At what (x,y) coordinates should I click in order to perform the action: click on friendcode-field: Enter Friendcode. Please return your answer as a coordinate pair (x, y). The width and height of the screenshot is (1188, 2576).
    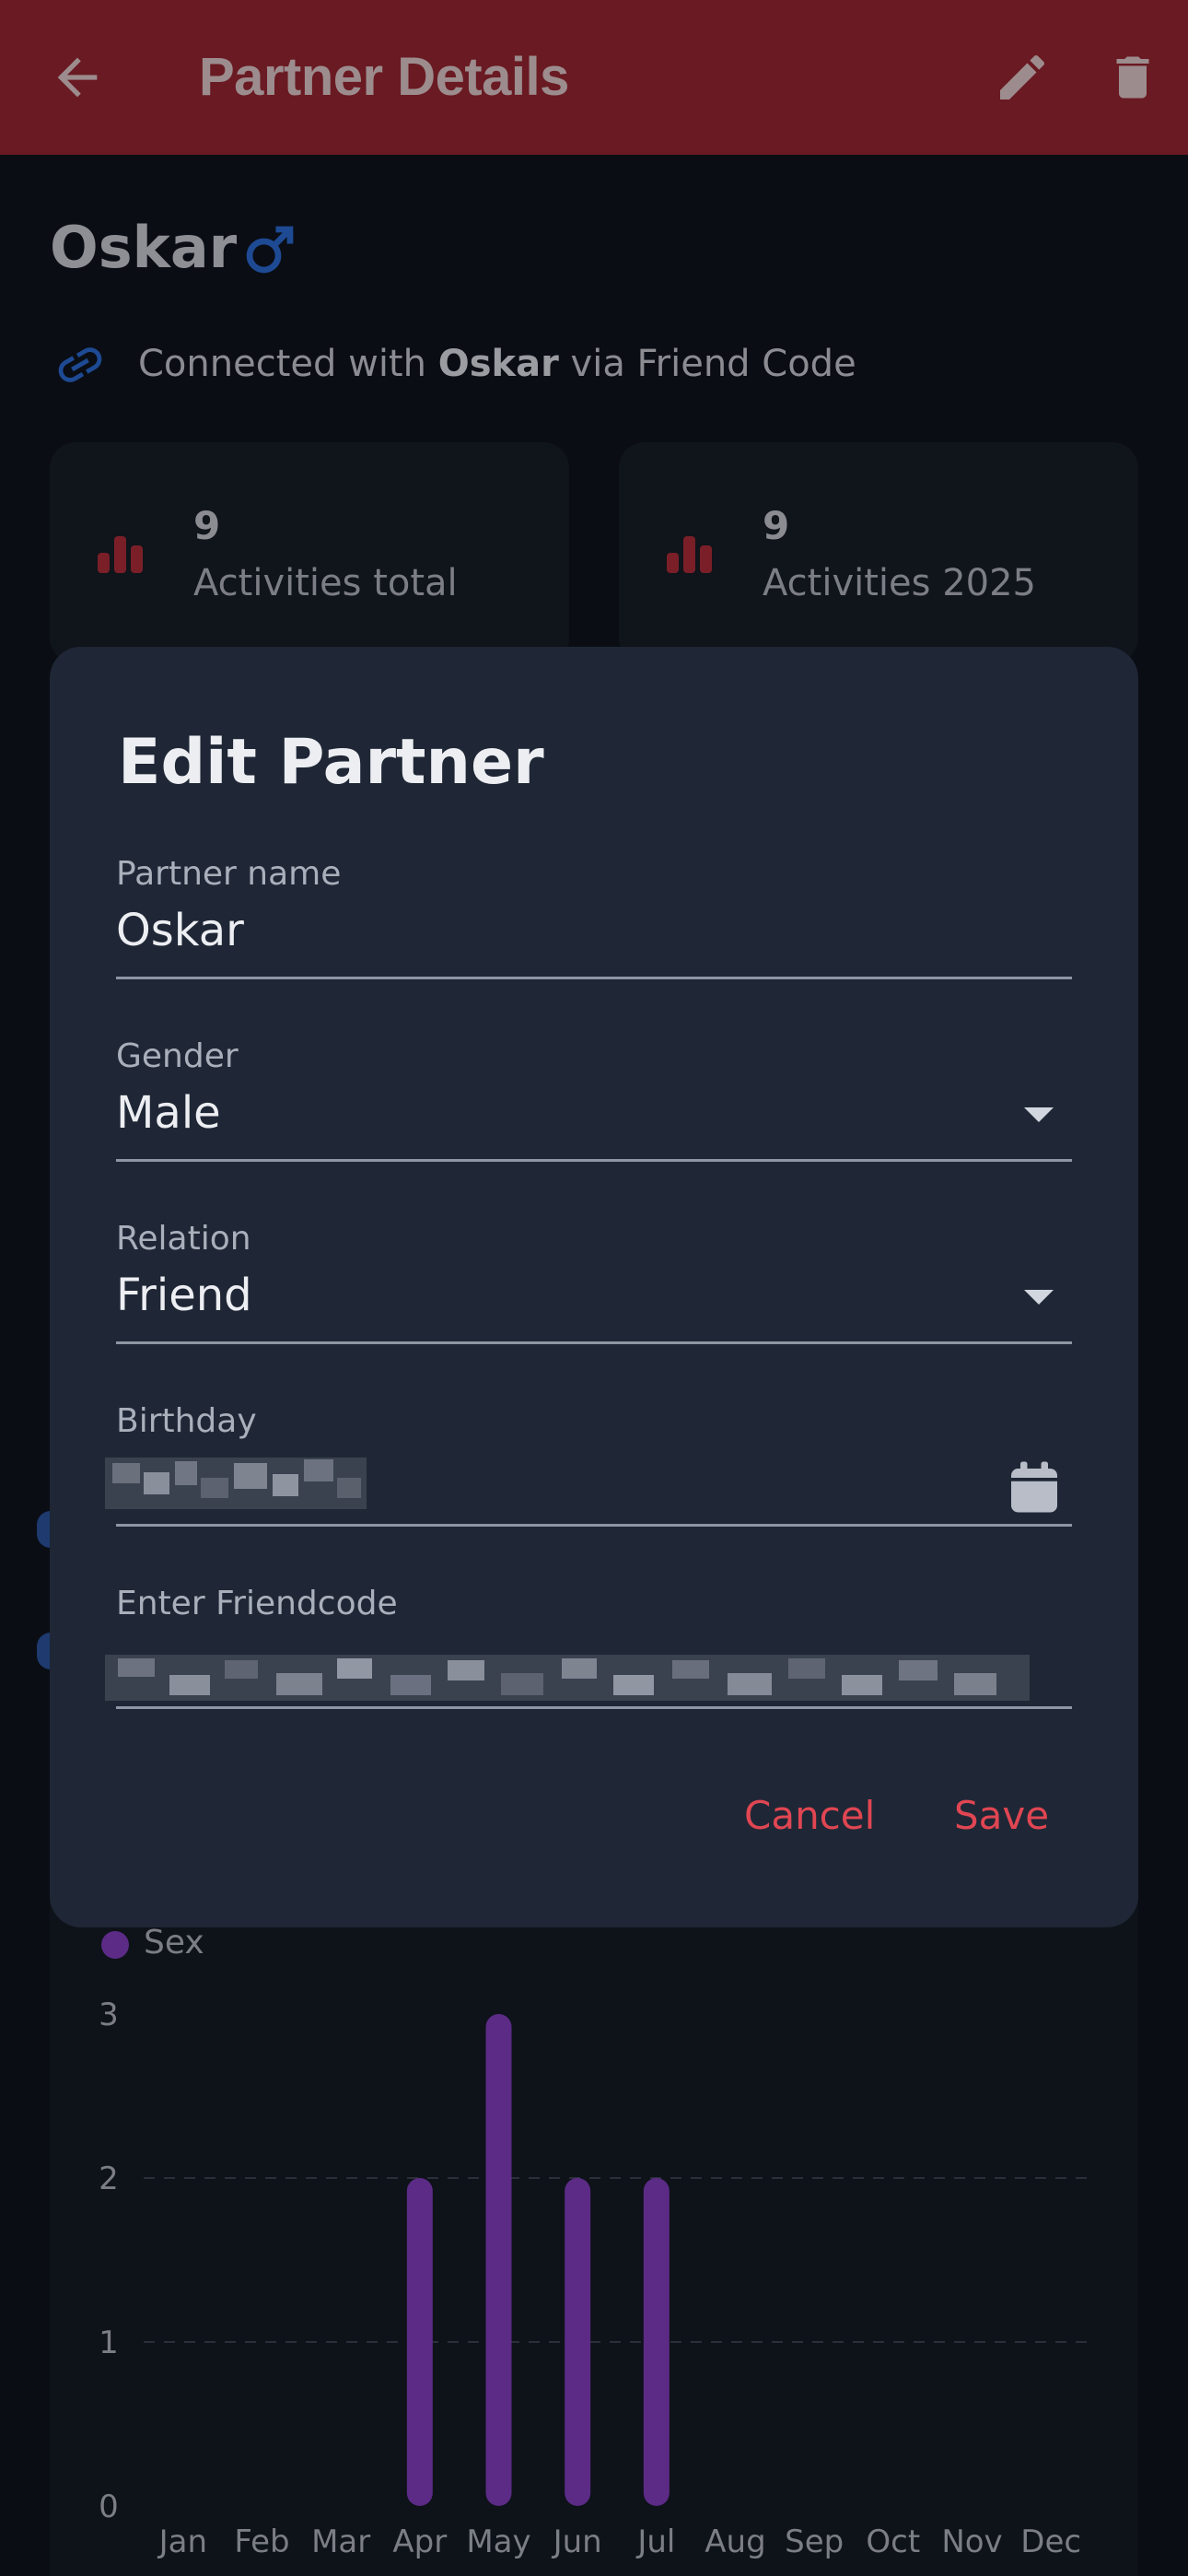
    Looking at the image, I should click on (588, 1659).